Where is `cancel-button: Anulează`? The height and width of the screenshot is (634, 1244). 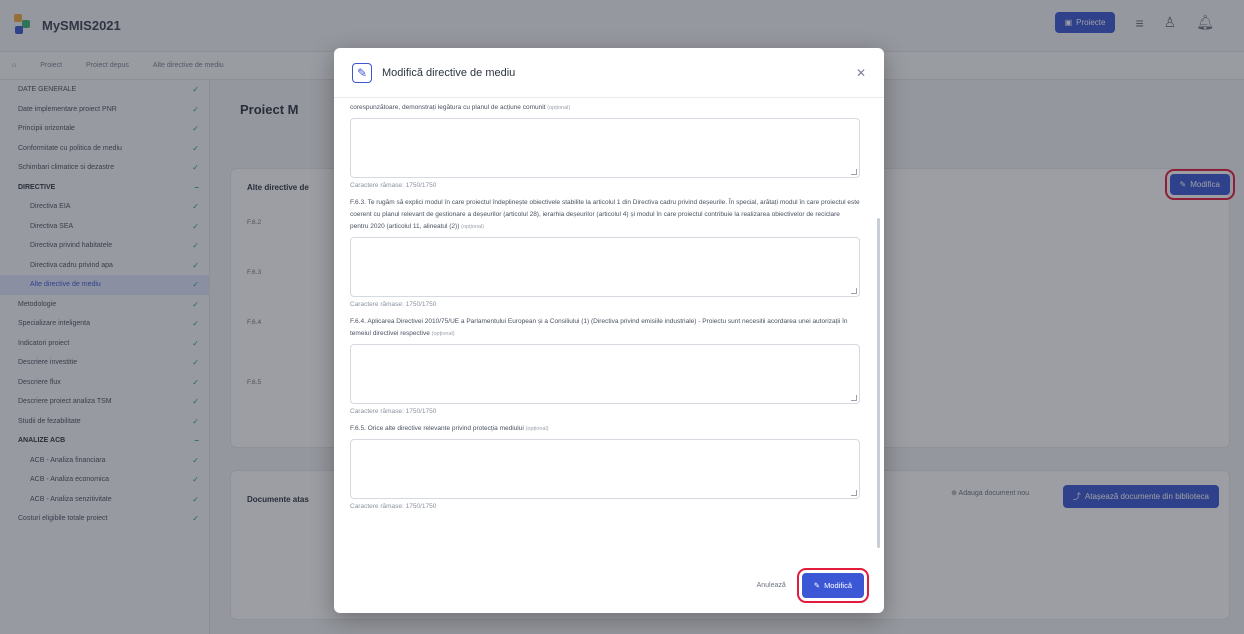 cancel-button: Anulează is located at coordinates (771, 585).